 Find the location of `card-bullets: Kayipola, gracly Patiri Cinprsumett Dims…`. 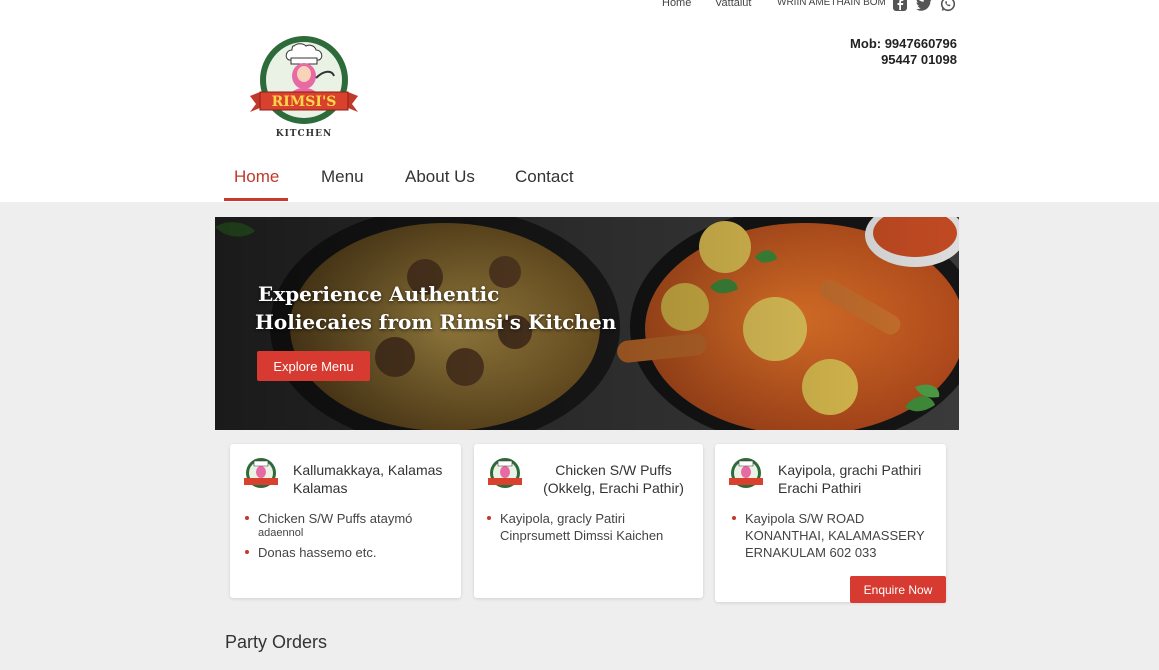

card-bullets: Kayipola, gracly Patiri Cinprsumett Dims… is located at coordinates (574, 527).